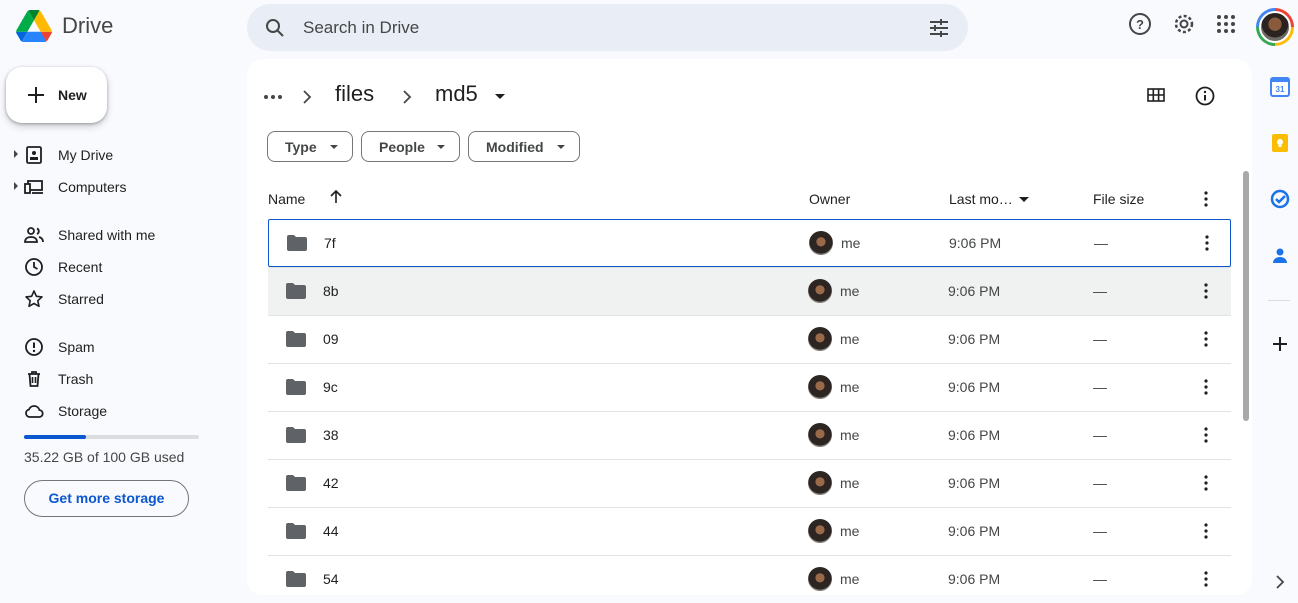 This screenshot has height=603, width=1298. I want to click on star-icon, so click(34, 299).